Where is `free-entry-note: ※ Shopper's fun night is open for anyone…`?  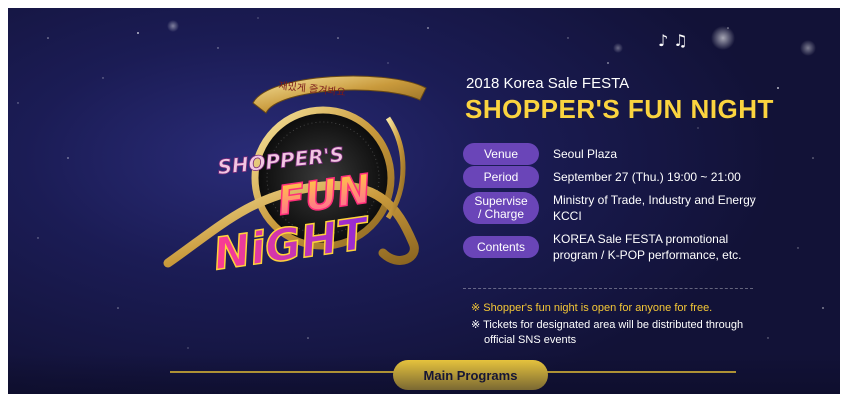 free-entry-note: ※ Shopper's fun night is open for anyone… is located at coordinates (592, 308).